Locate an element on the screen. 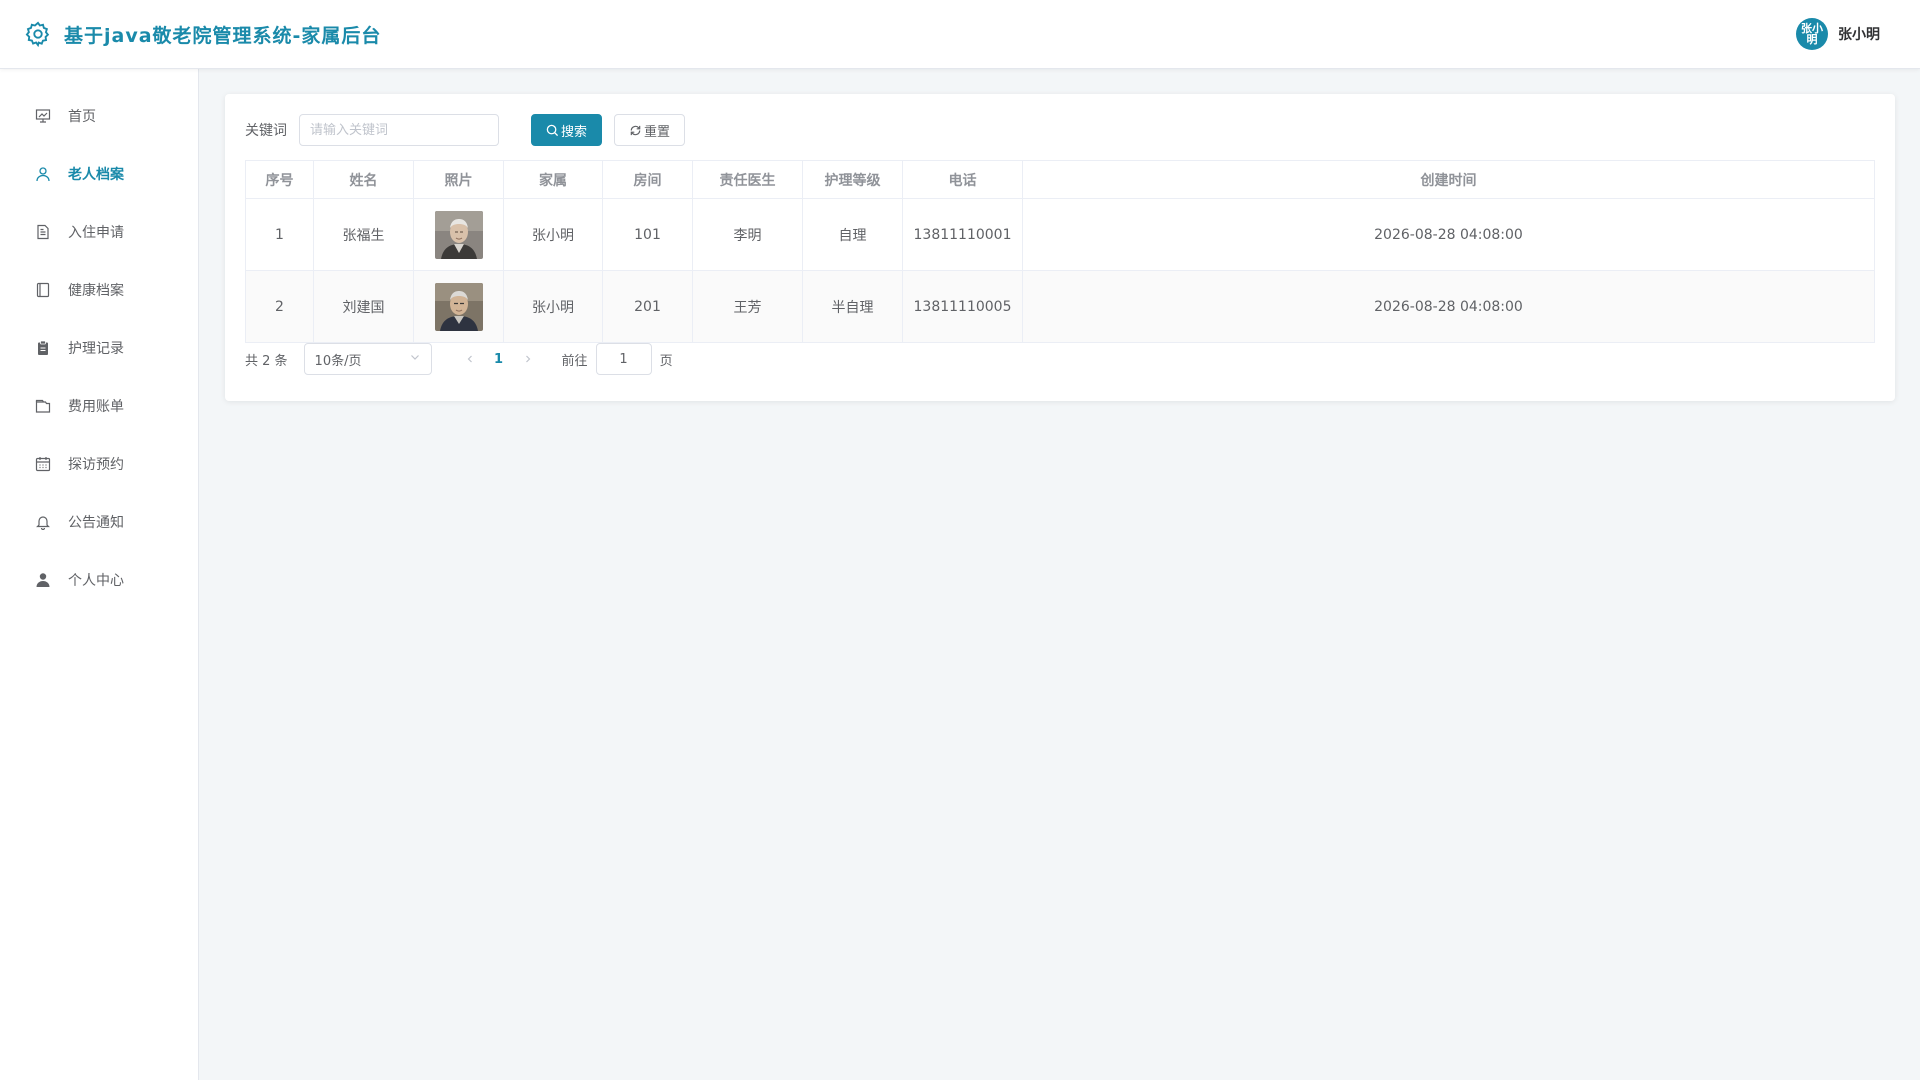 Image resolution: width=1920 pixels, height=1080 pixels. settings-gear-icon is located at coordinates (37, 34).